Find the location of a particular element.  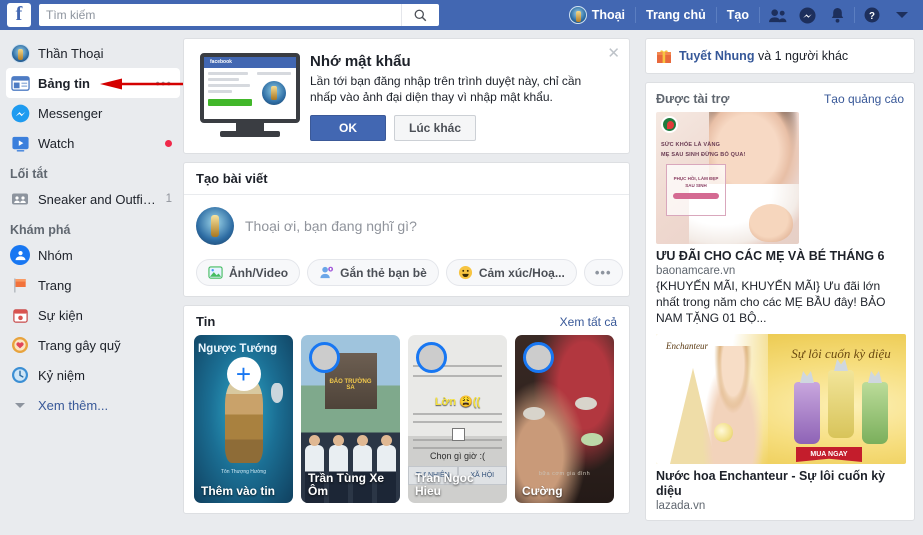

friend-requests-icon is located at coordinates (777, 15).